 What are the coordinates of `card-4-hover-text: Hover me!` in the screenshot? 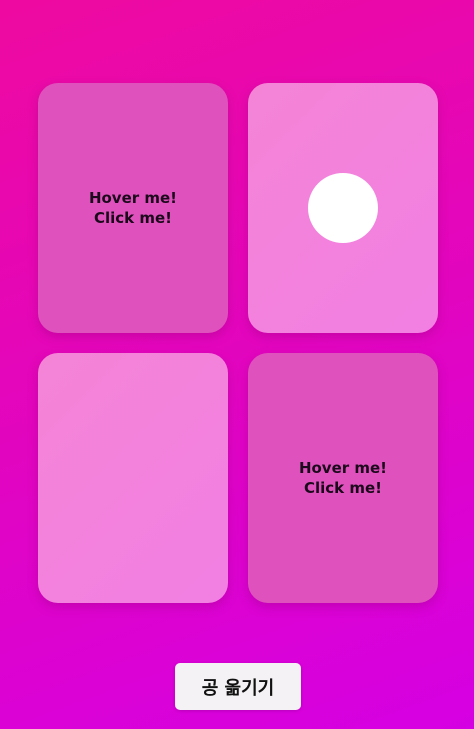 It's located at (343, 468).